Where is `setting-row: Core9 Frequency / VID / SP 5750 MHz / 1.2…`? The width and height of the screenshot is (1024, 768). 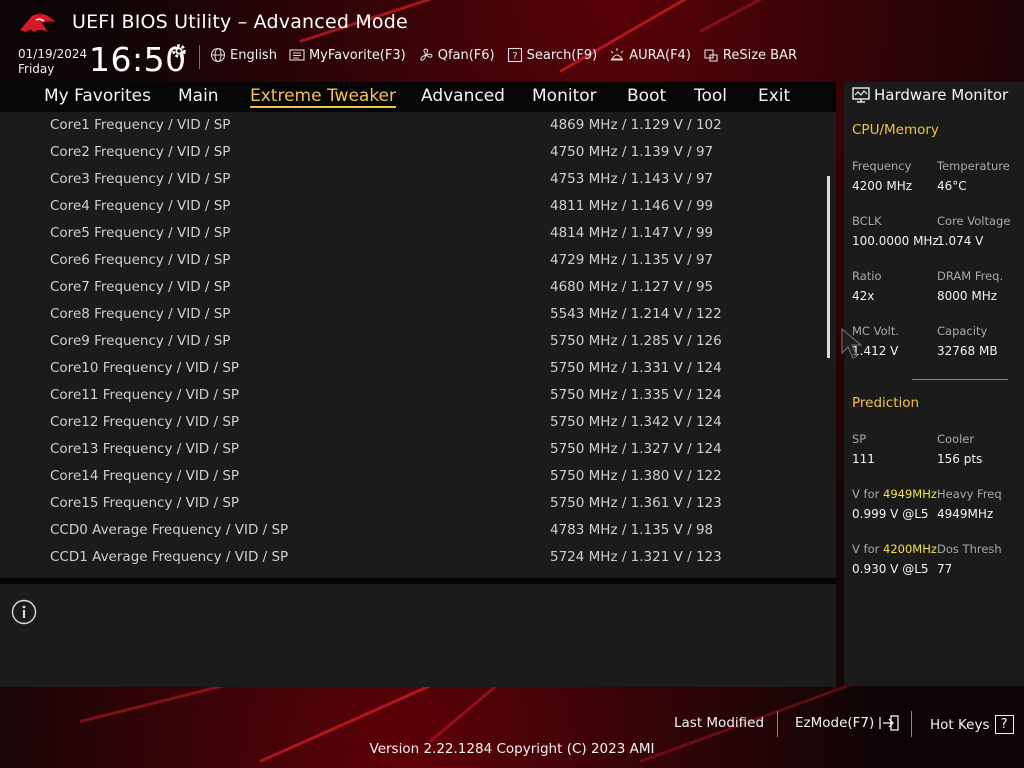
setting-row: Core9 Frequency / VID / SP 5750 MHz / 1.2… is located at coordinates (413, 341).